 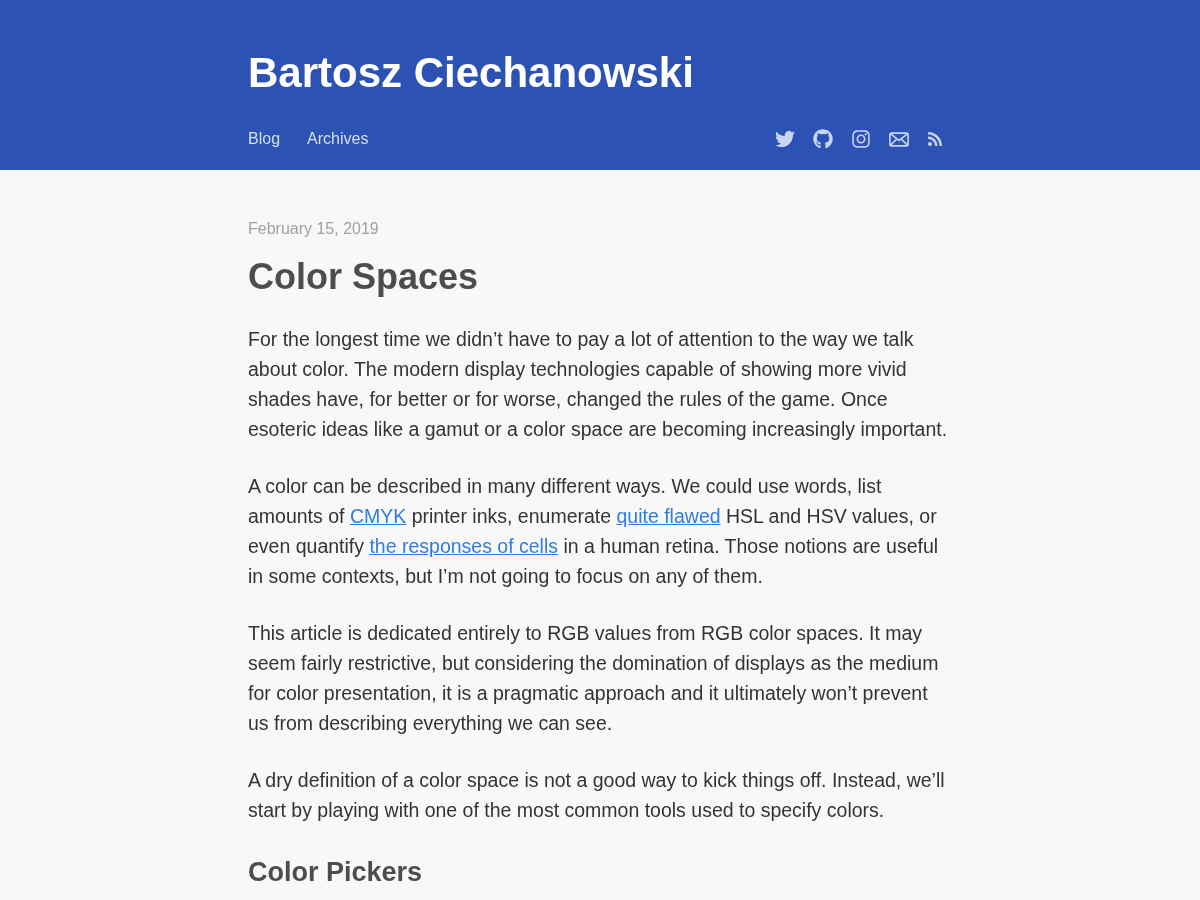 I want to click on post-date: February 15, 2019, so click(x=314, y=229).